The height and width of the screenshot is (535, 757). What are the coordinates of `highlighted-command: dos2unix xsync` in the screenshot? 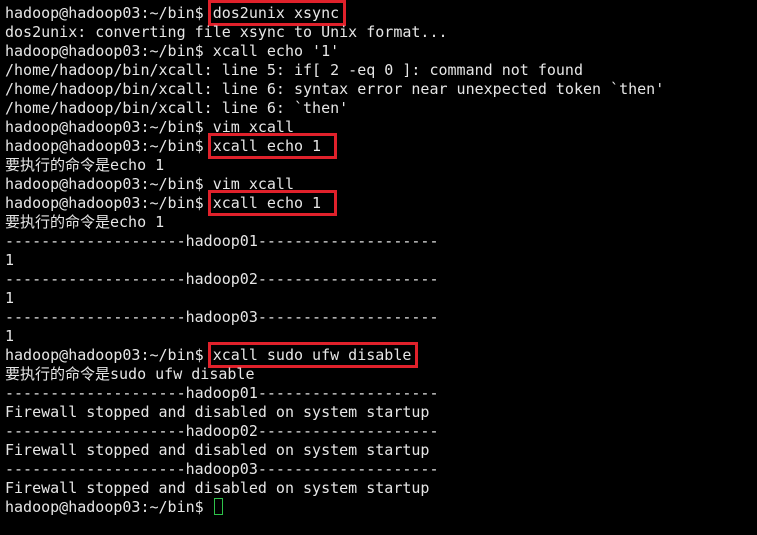 It's located at (277, 13).